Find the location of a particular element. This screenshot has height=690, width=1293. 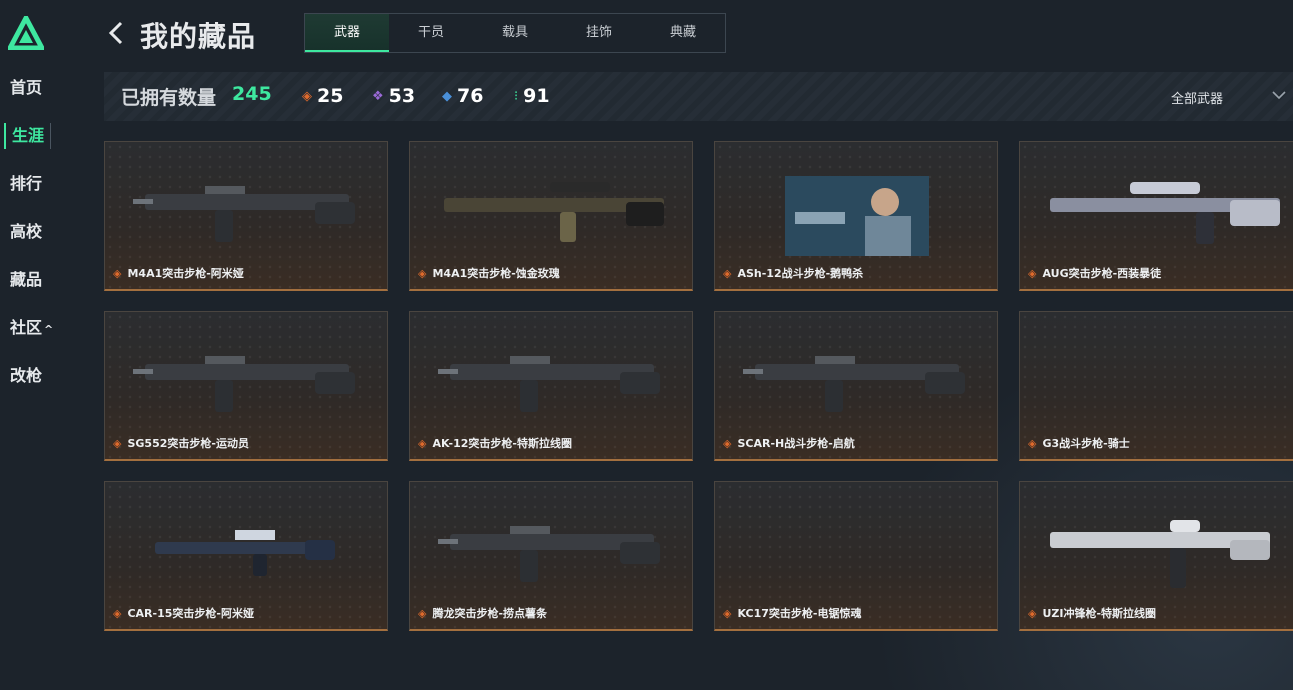

weapon-name: AUG突击步枪-西装暴徒 is located at coordinates (1102, 273).